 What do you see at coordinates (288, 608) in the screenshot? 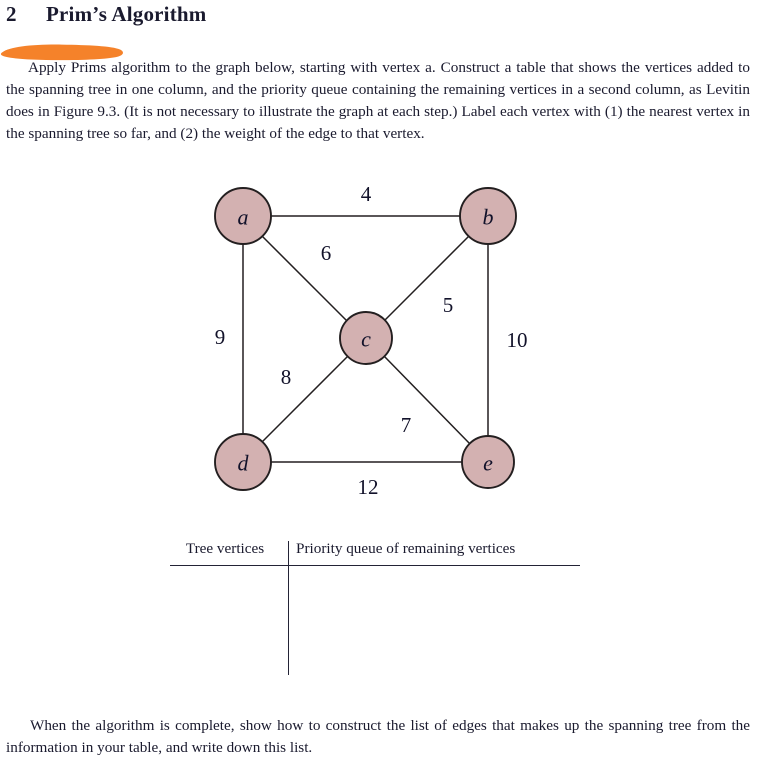
I see `table-column-divider` at bounding box center [288, 608].